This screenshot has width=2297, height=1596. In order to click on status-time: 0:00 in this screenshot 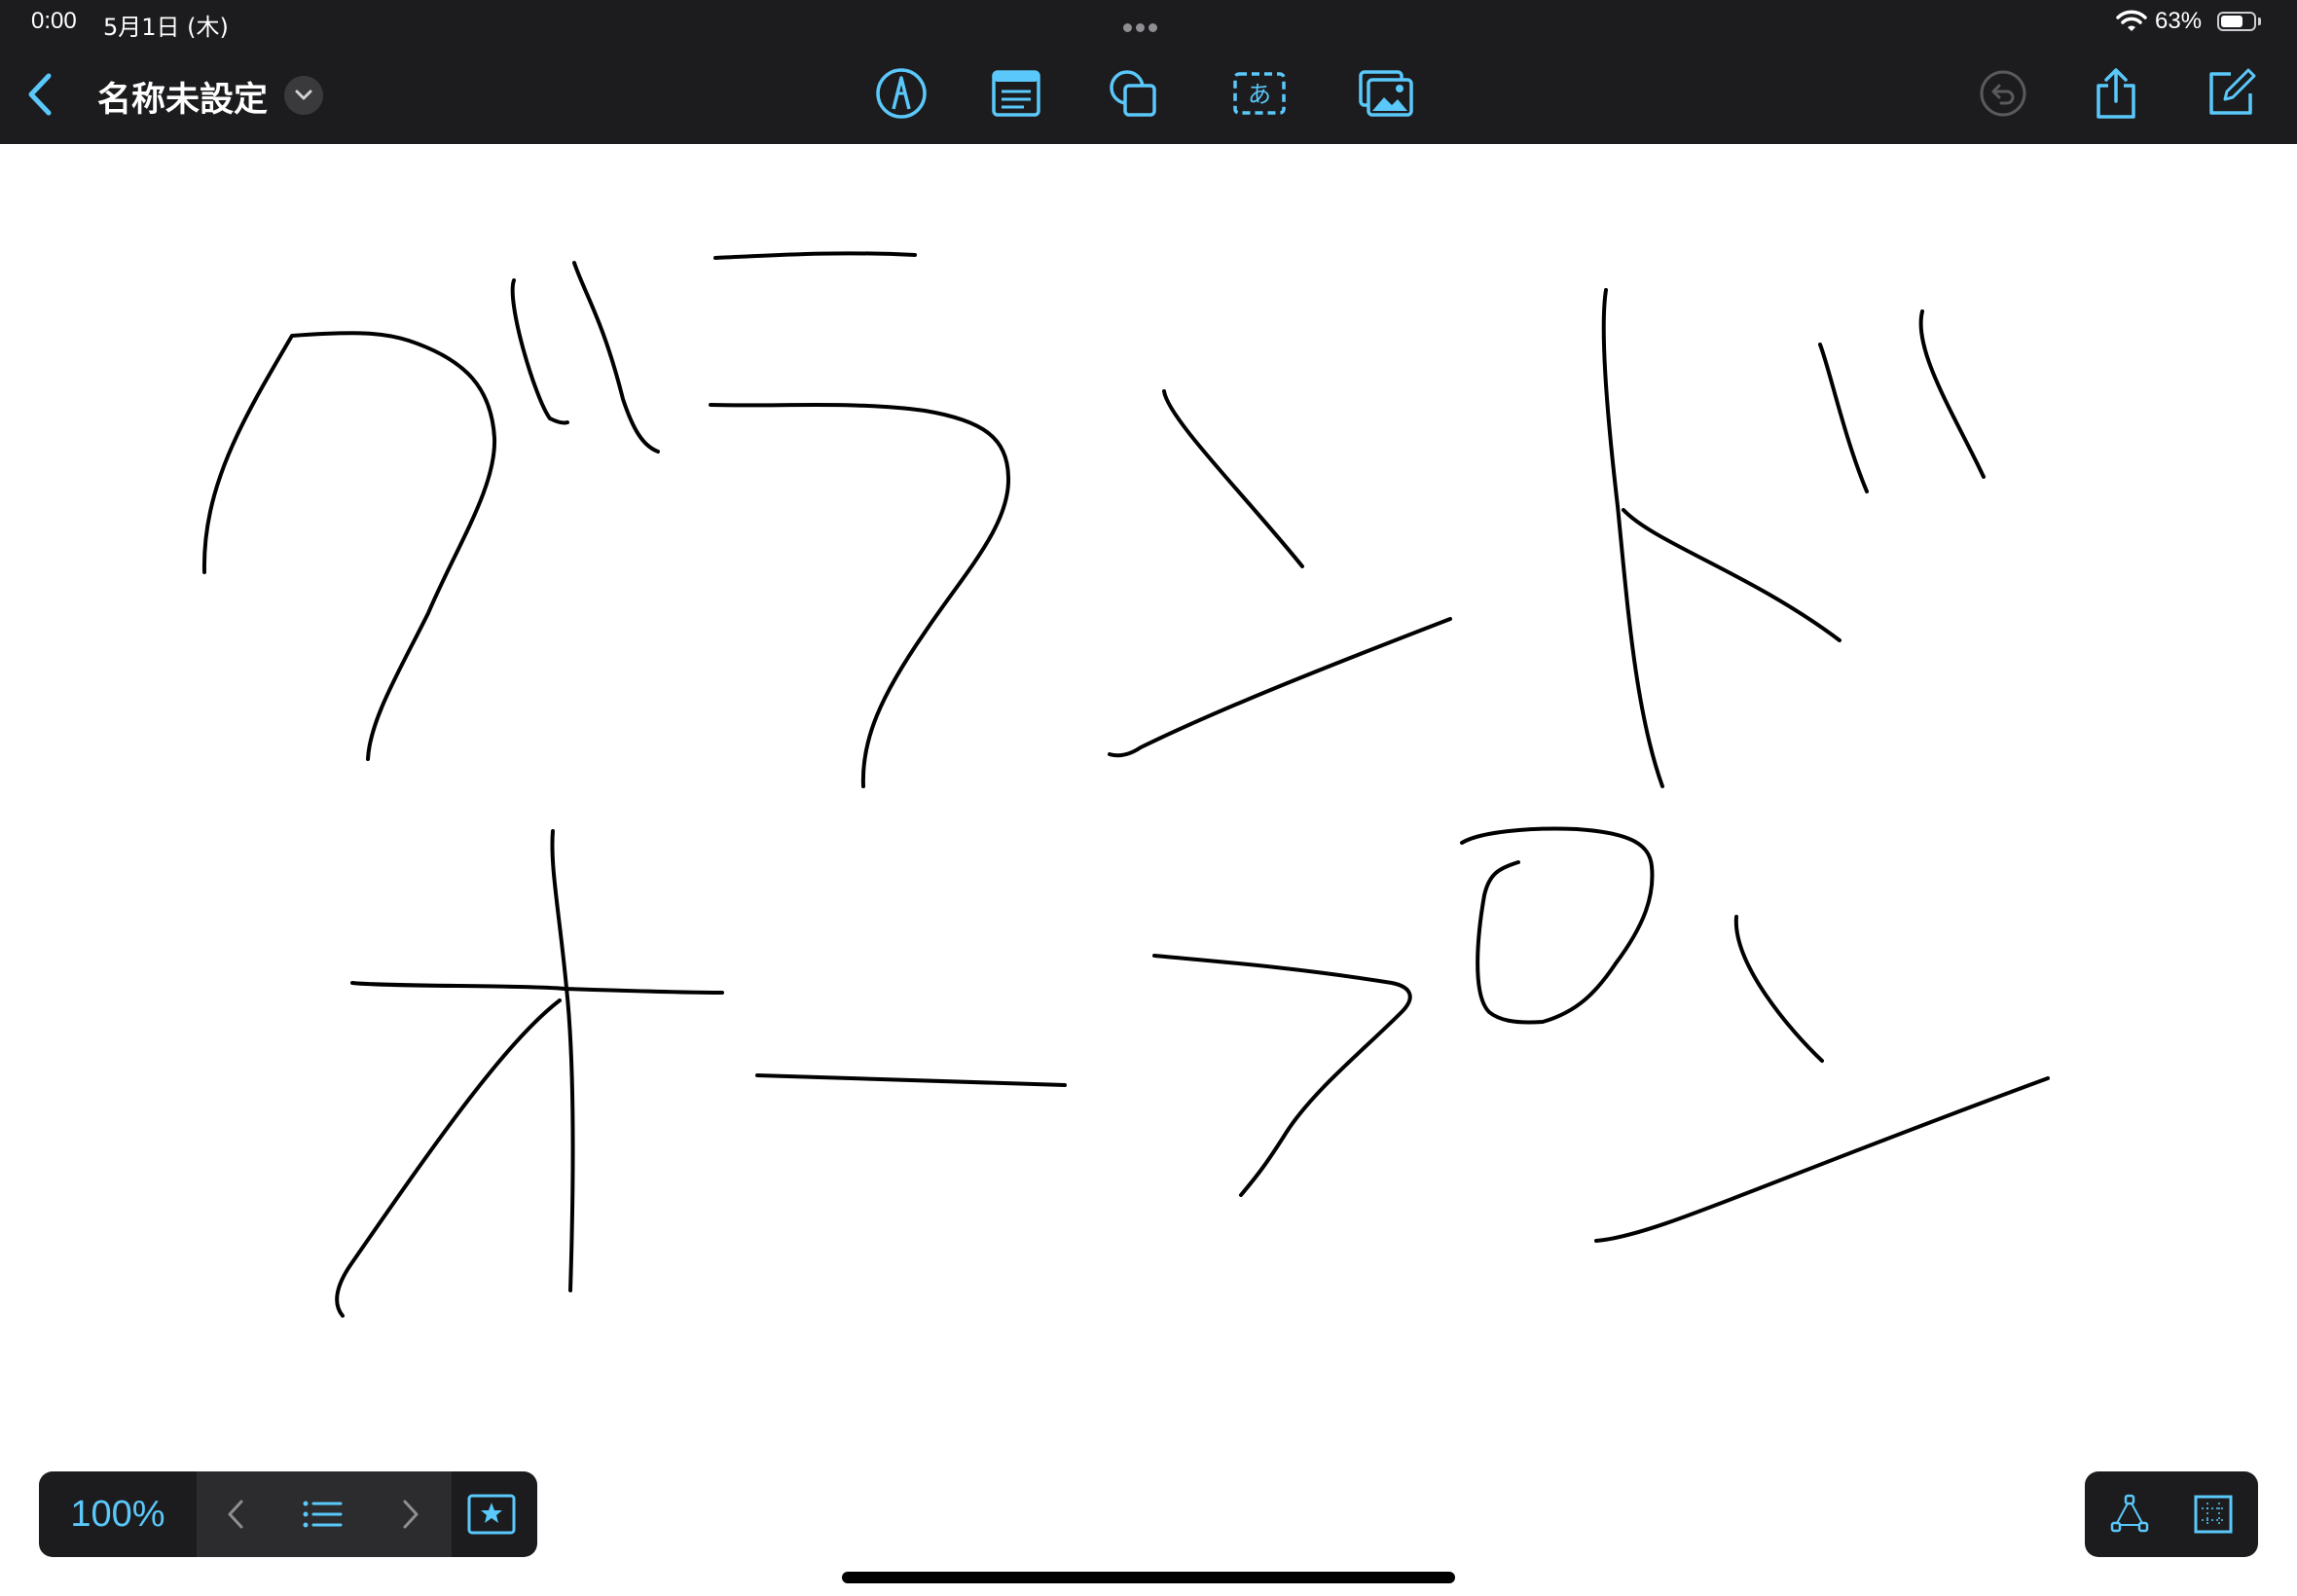, I will do `click(54, 21)`.